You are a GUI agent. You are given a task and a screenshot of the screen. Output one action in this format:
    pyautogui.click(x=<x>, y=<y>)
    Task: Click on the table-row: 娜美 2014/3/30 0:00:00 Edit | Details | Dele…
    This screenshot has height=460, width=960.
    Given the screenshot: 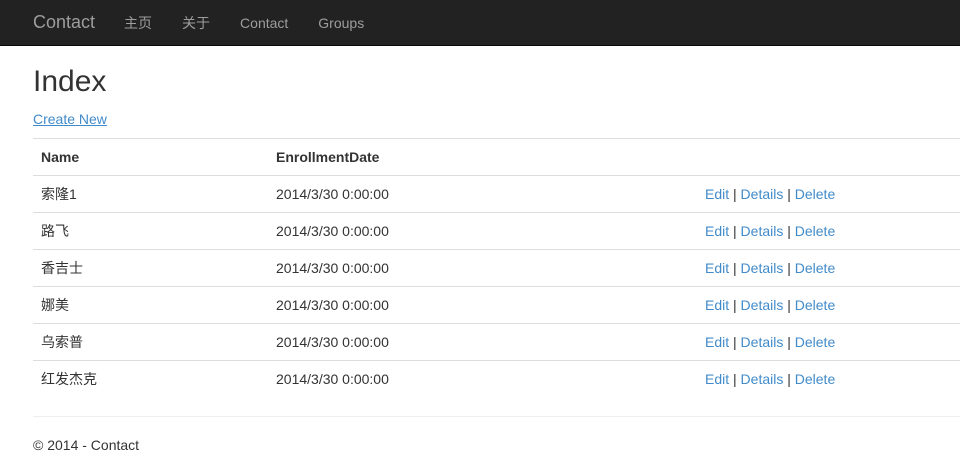 What is the action you would take?
    pyautogui.click(x=496, y=305)
    